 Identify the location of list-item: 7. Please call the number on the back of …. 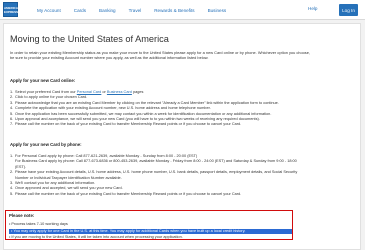
(182, 124).